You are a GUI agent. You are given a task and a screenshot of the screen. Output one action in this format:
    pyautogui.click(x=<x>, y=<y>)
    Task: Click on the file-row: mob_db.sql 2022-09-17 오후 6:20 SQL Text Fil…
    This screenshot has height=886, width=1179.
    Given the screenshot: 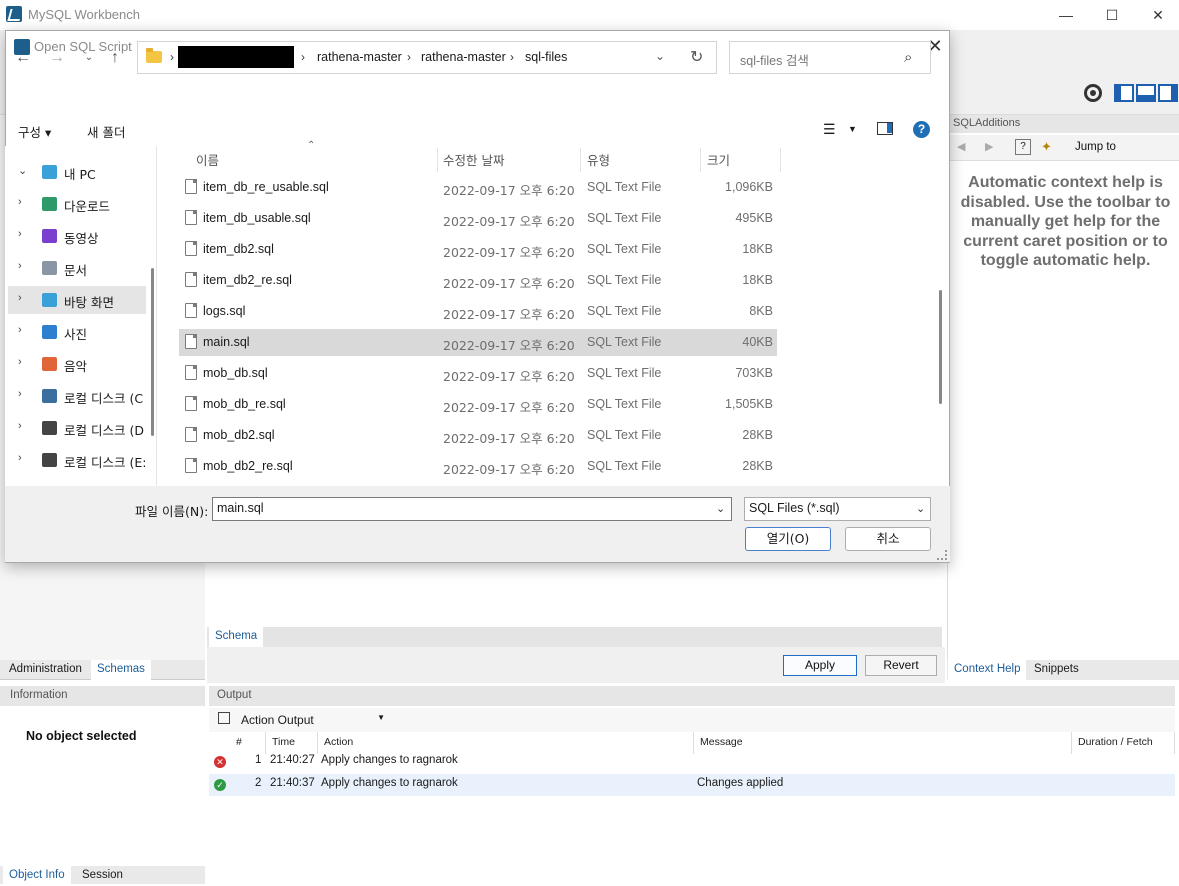 What is the action you would take?
    pyautogui.click(x=478, y=373)
    